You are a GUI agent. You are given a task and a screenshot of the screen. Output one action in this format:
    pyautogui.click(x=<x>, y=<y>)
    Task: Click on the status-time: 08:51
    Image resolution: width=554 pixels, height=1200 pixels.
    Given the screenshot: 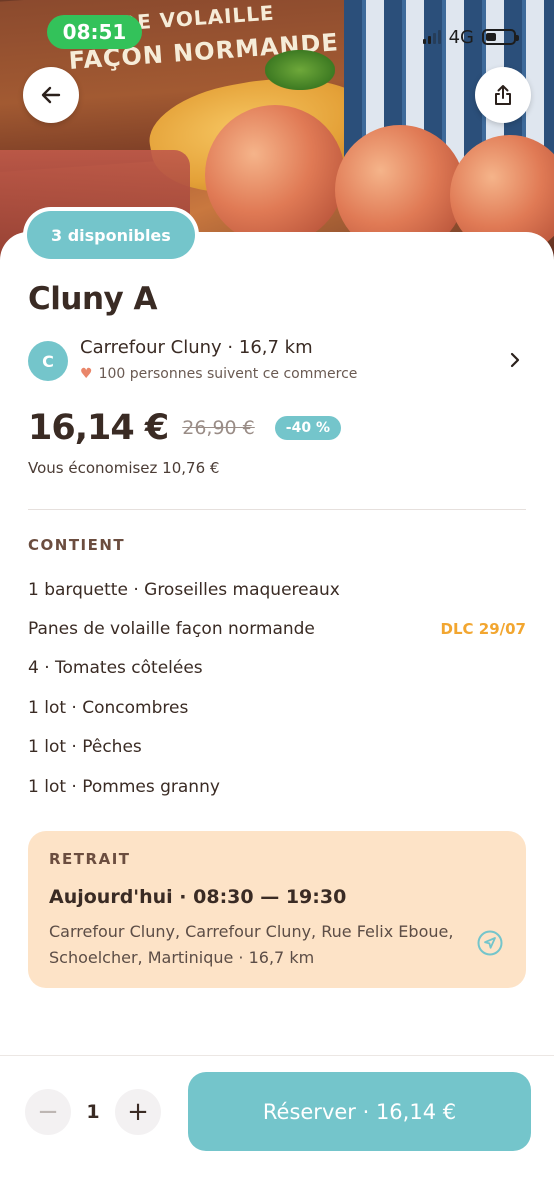 What is the action you would take?
    pyautogui.click(x=94, y=32)
    